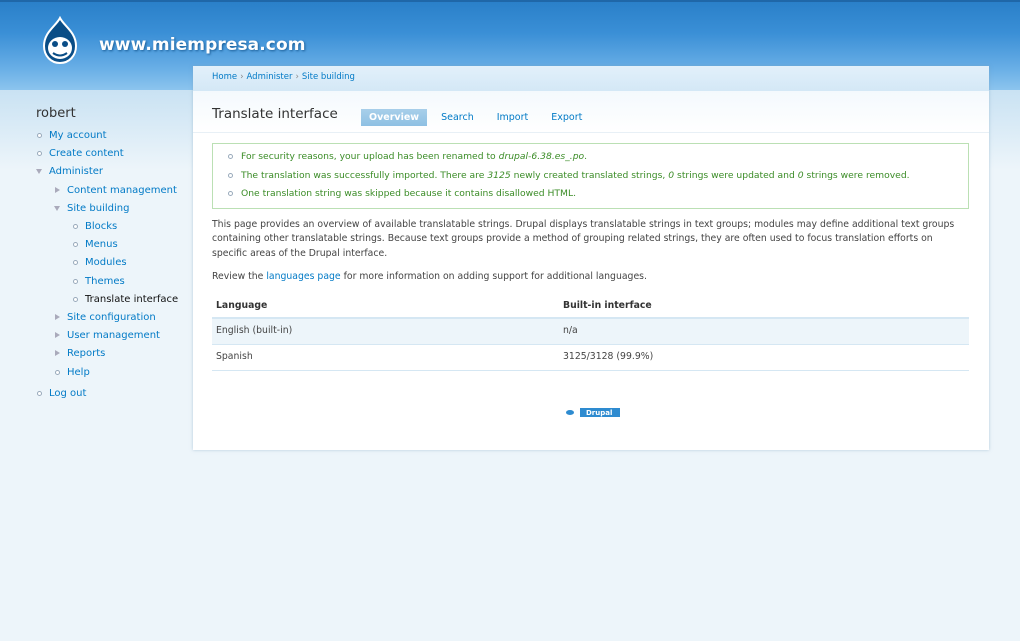 The image size is (1020, 641). What do you see at coordinates (591, 78) in the screenshot?
I see `breadcrumb: Home › Administer › Site building` at bounding box center [591, 78].